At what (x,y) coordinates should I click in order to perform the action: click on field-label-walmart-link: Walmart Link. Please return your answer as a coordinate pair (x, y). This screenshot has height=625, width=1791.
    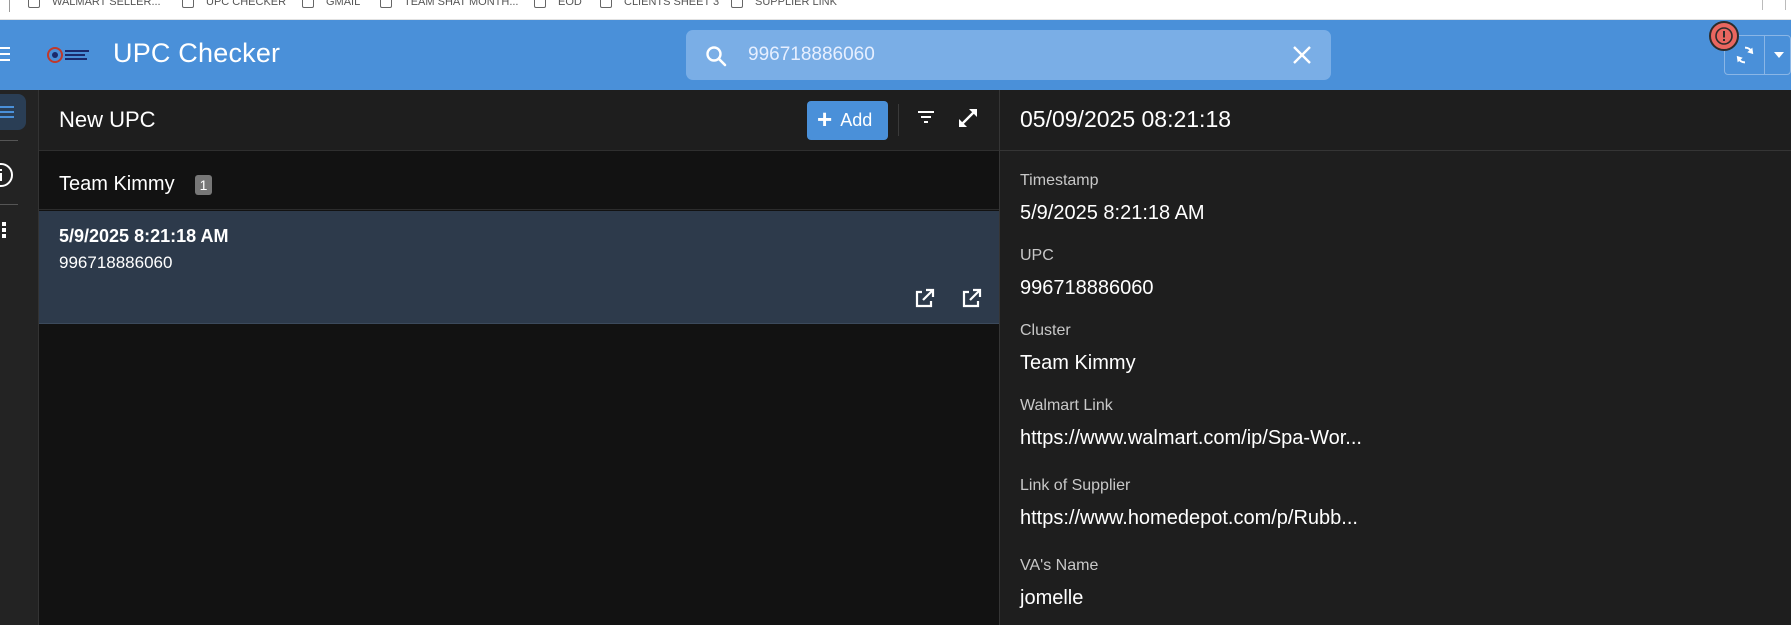
    Looking at the image, I should click on (1066, 405).